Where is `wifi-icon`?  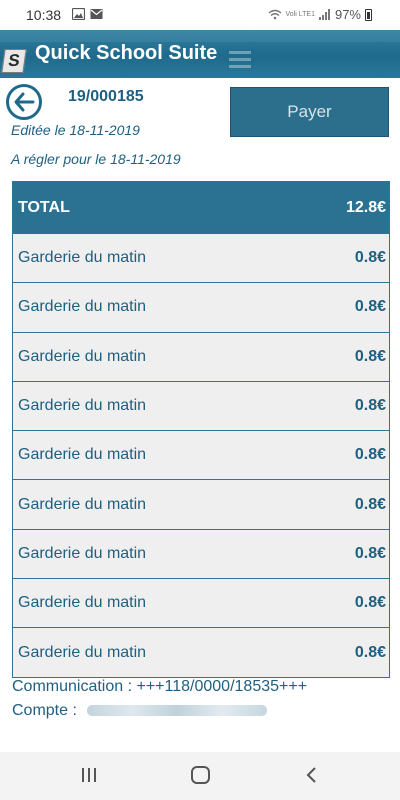
wifi-icon is located at coordinates (274, 14).